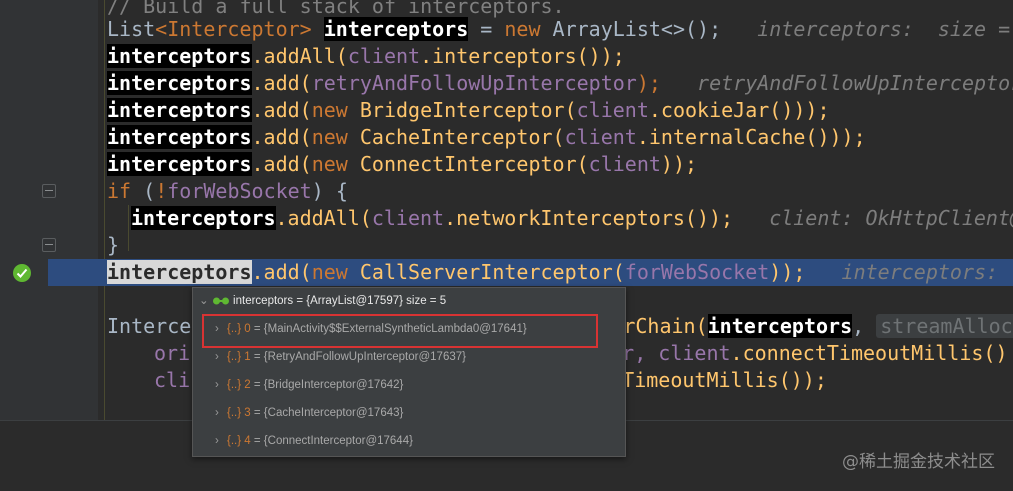 The image size is (1013, 491). What do you see at coordinates (143, 191) in the screenshot?
I see `punctuation: (` at bounding box center [143, 191].